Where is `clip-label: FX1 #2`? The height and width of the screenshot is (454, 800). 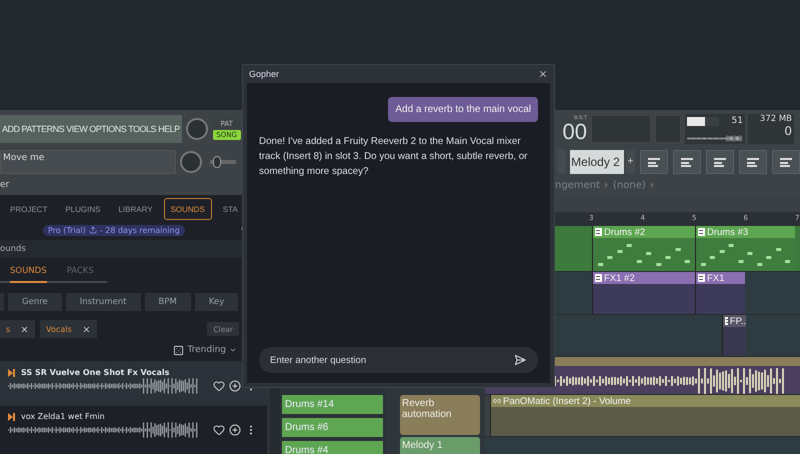 clip-label: FX1 #2 is located at coordinates (619, 278).